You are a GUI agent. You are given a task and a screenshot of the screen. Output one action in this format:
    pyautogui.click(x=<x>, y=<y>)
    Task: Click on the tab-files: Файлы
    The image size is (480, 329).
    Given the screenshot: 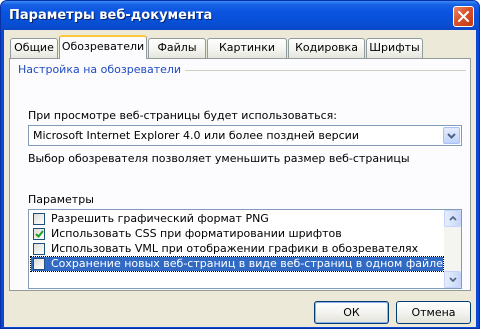 What is the action you would take?
    pyautogui.click(x=177, y=48)
    